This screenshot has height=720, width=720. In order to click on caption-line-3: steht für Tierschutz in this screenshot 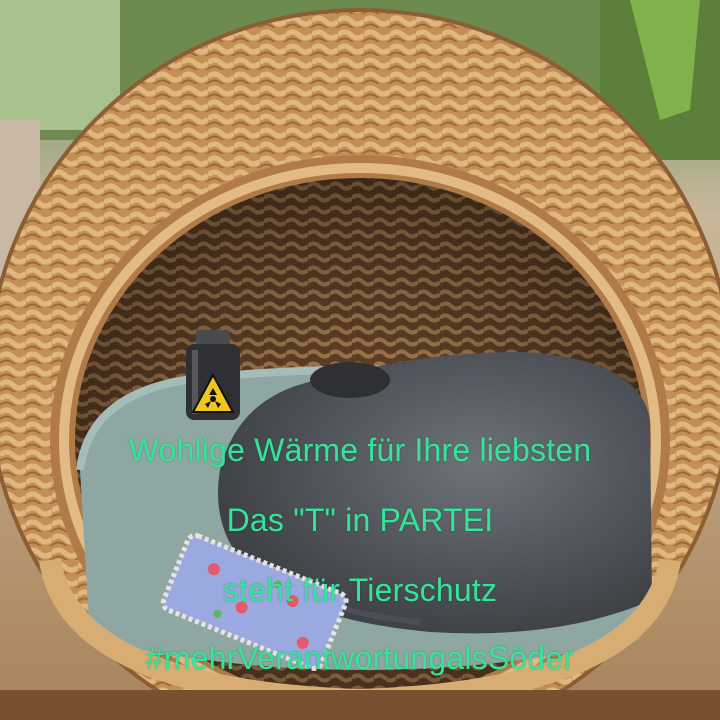, I will do `click(360, 590)`.